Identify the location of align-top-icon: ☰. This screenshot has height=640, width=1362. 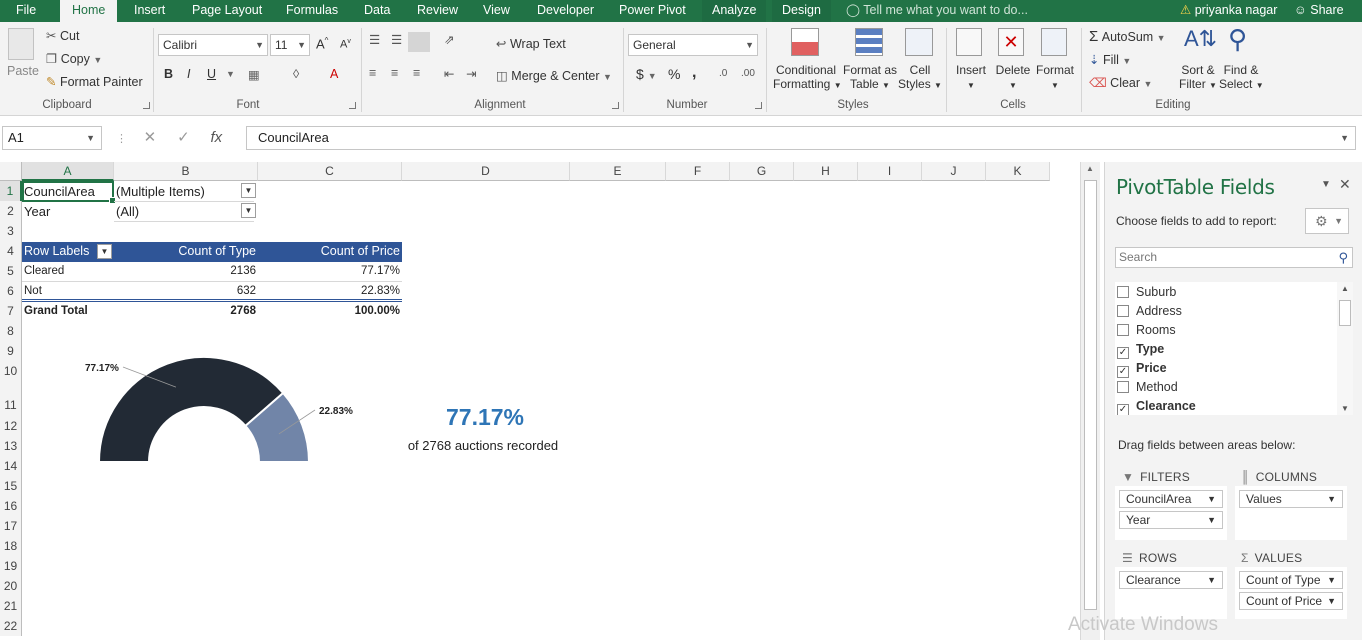
(374, 39).